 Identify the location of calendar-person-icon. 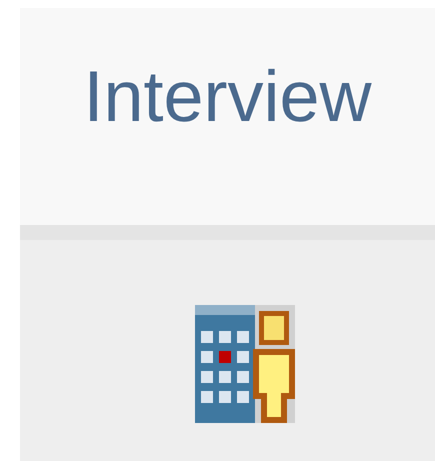
(244, 364).